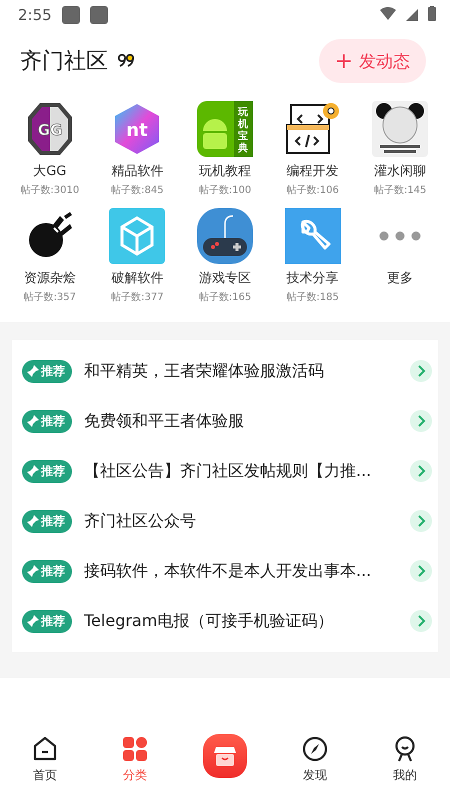  Describe the element at coordinates (400, 129) in the screenshot. I see `meme-picture` at that location.